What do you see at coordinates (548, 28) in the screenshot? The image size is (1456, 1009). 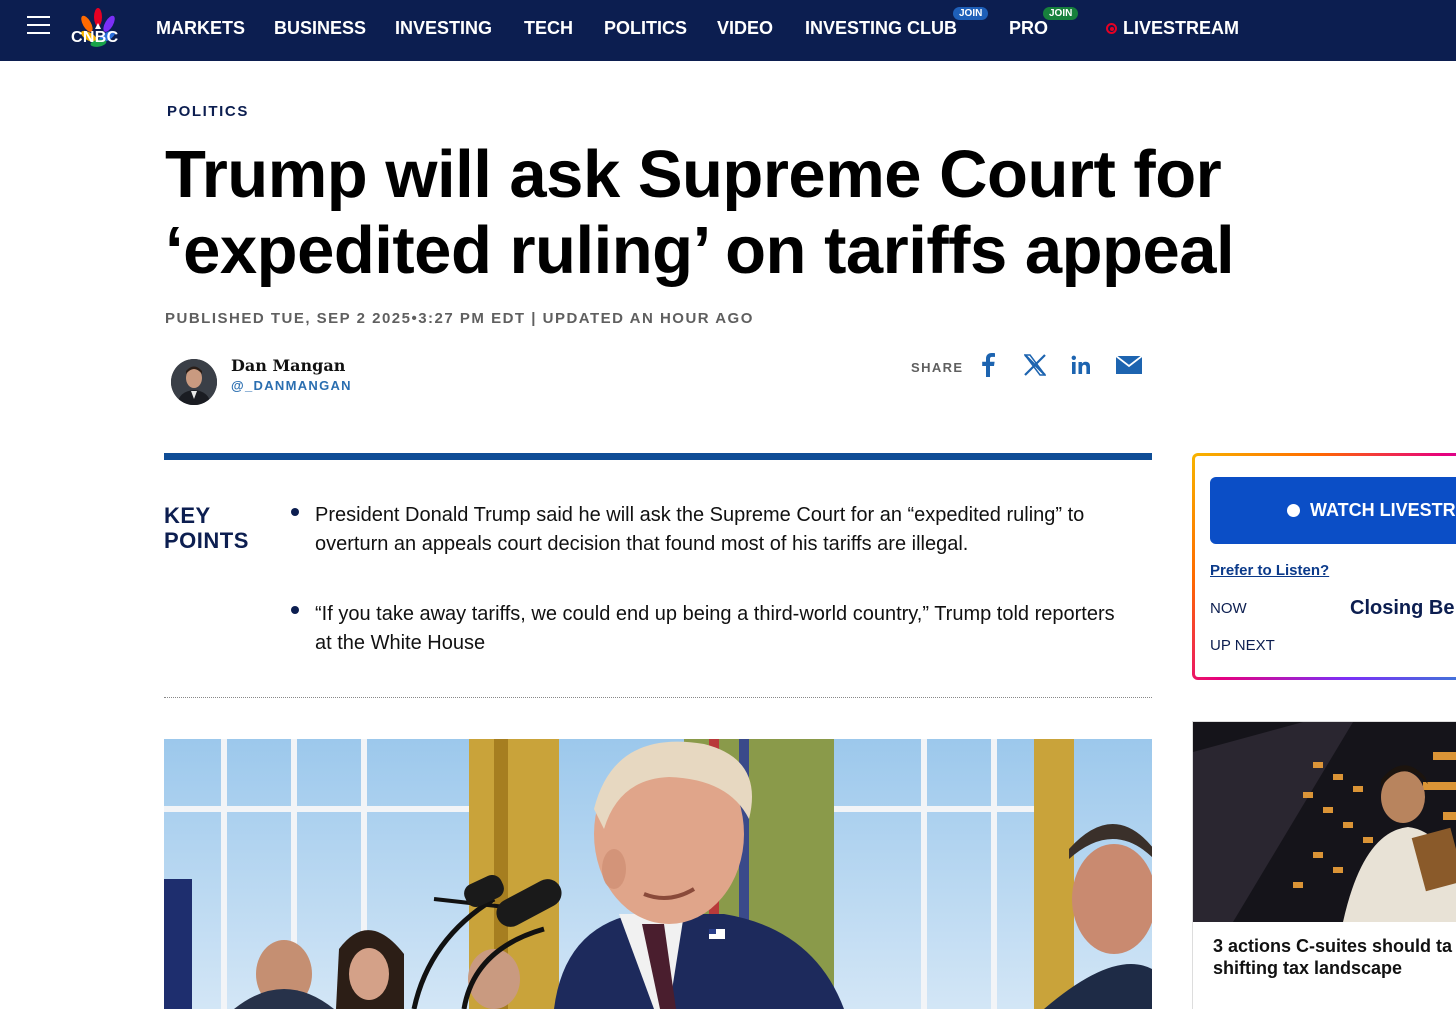 I see `nav-tech: TECH` at bounding box center [548, 28].